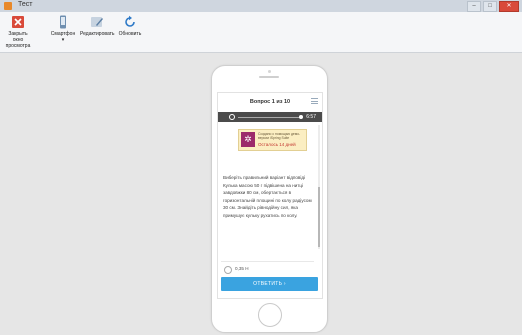 The height and width of the screenshot is (335, 522). Describe the element at coordinates (301, 117) in the screenshot. I see `timer-knob` at that location.